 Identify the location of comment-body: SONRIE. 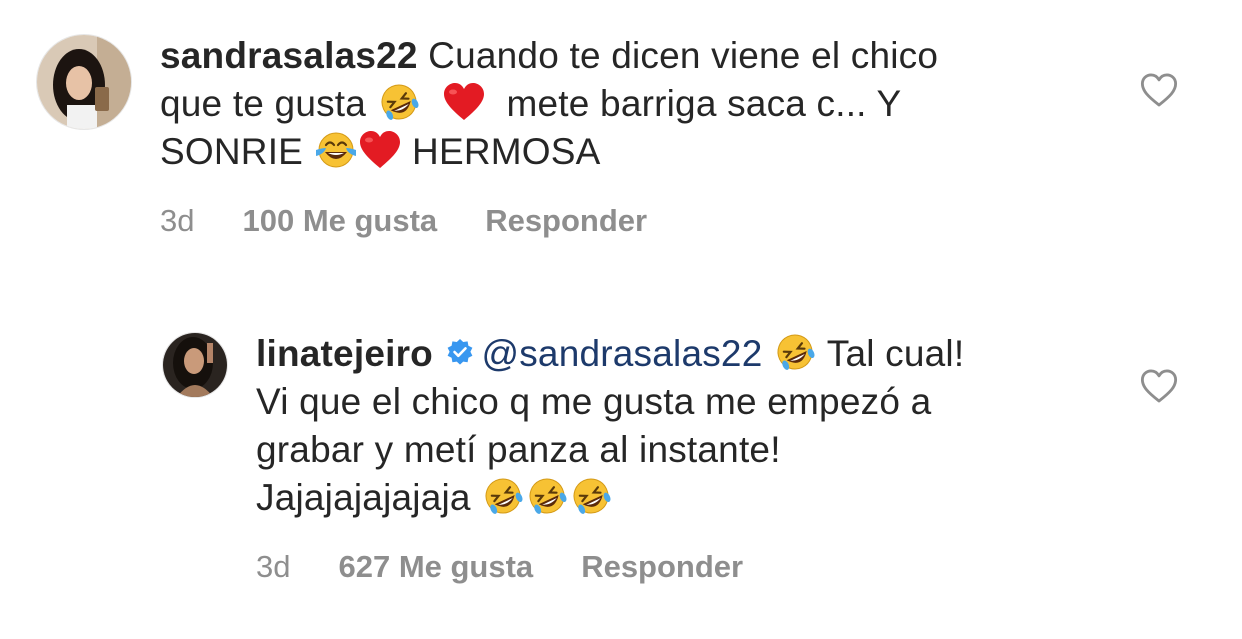
(232, 151).